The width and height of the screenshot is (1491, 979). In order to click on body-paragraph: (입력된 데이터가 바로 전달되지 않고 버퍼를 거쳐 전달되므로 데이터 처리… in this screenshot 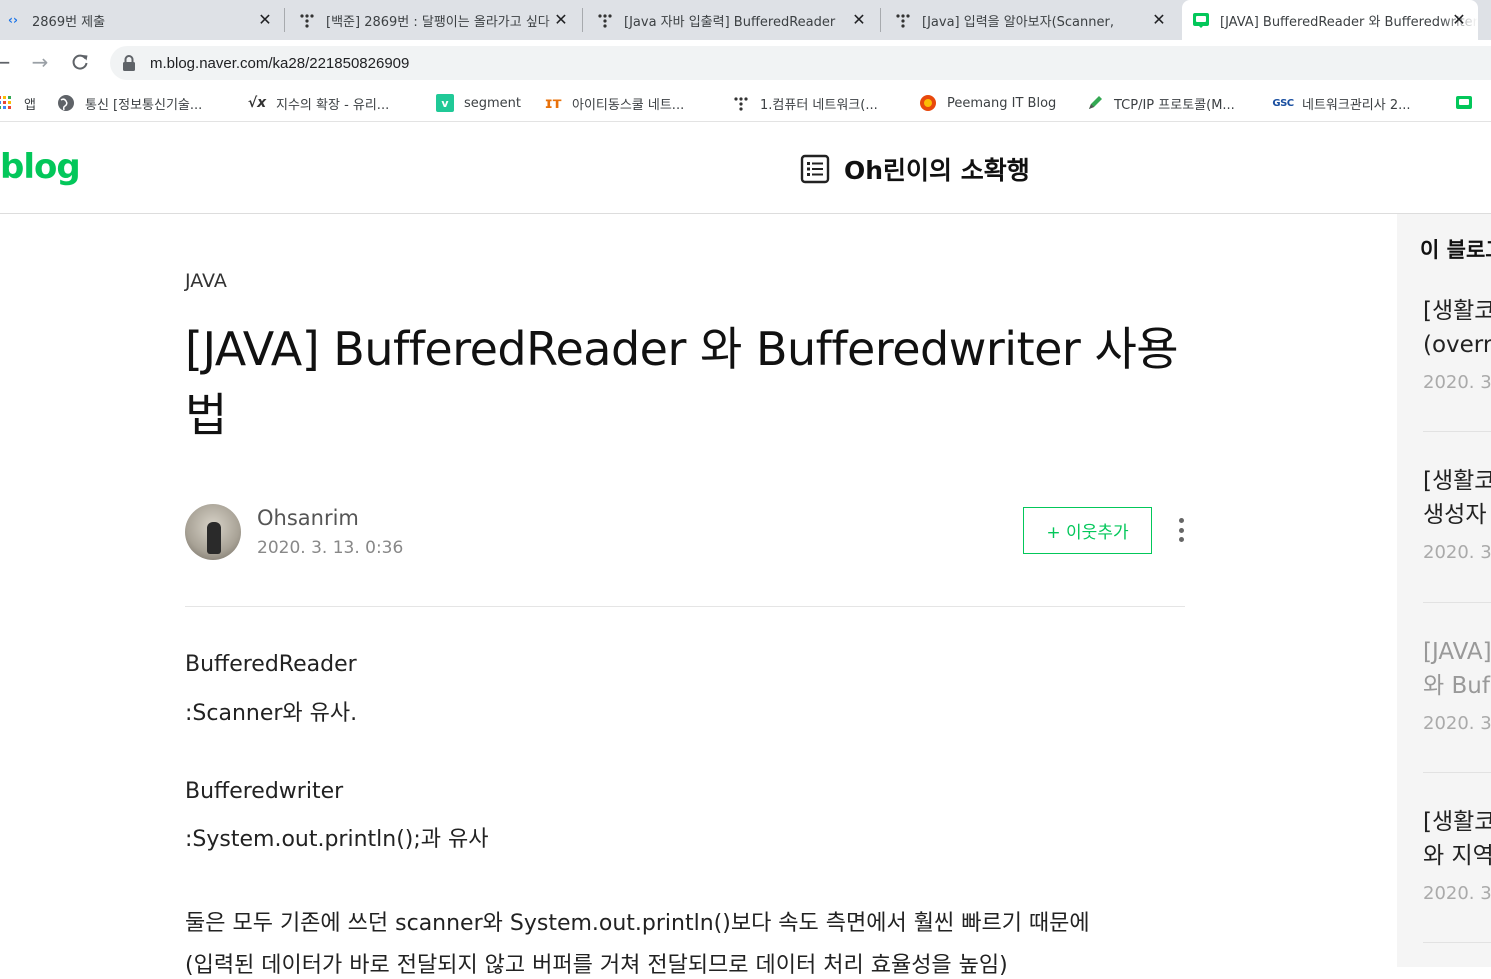, I will do `click(596, 965)`.